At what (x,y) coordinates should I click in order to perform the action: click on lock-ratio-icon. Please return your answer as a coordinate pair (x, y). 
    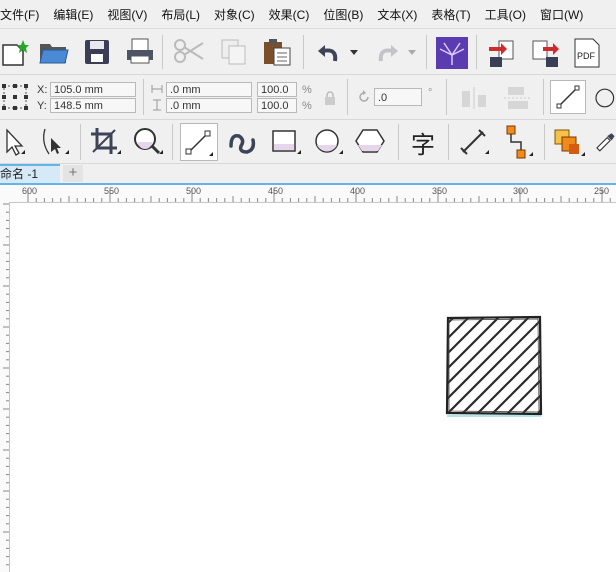
    Looking at the image, I should click on (330, 98).